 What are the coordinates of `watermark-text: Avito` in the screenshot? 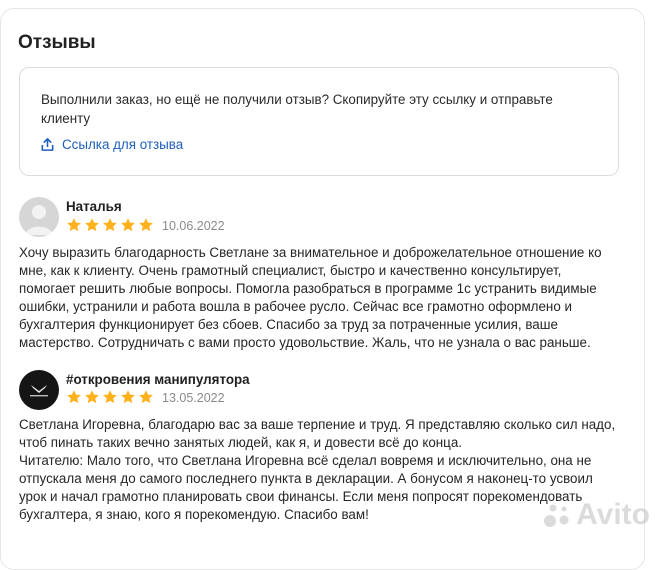 It's located at (613, 514).